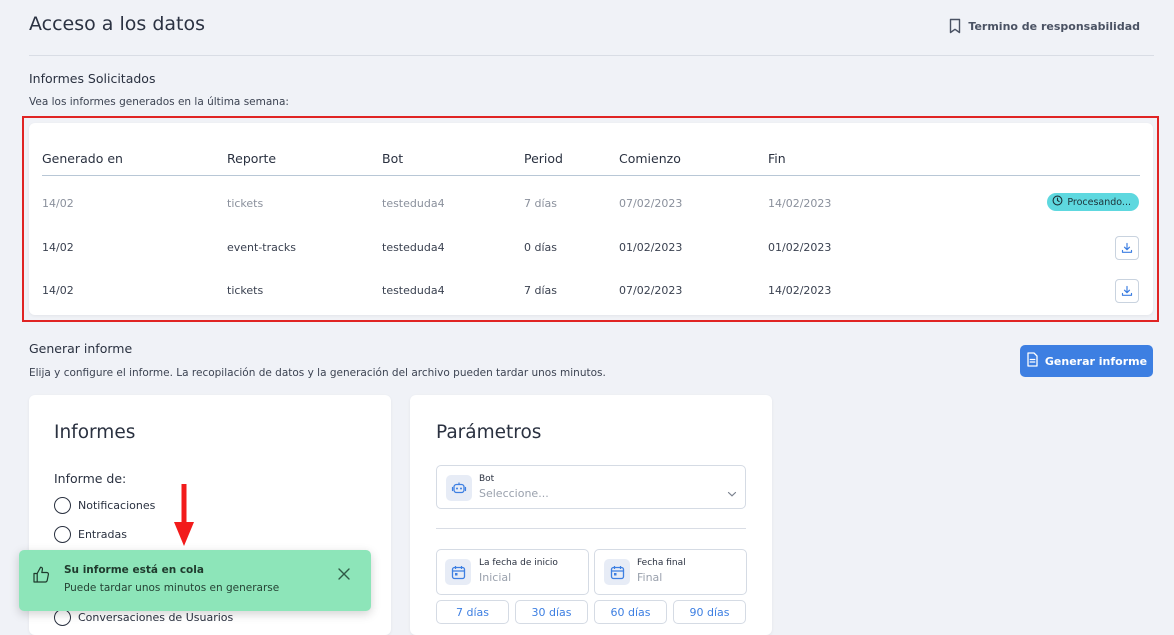 The height and width of the screenshot is (635, 1174). Describe the element at coordinates (344, 573) in the screenshot. I see `close-icon` at that location.